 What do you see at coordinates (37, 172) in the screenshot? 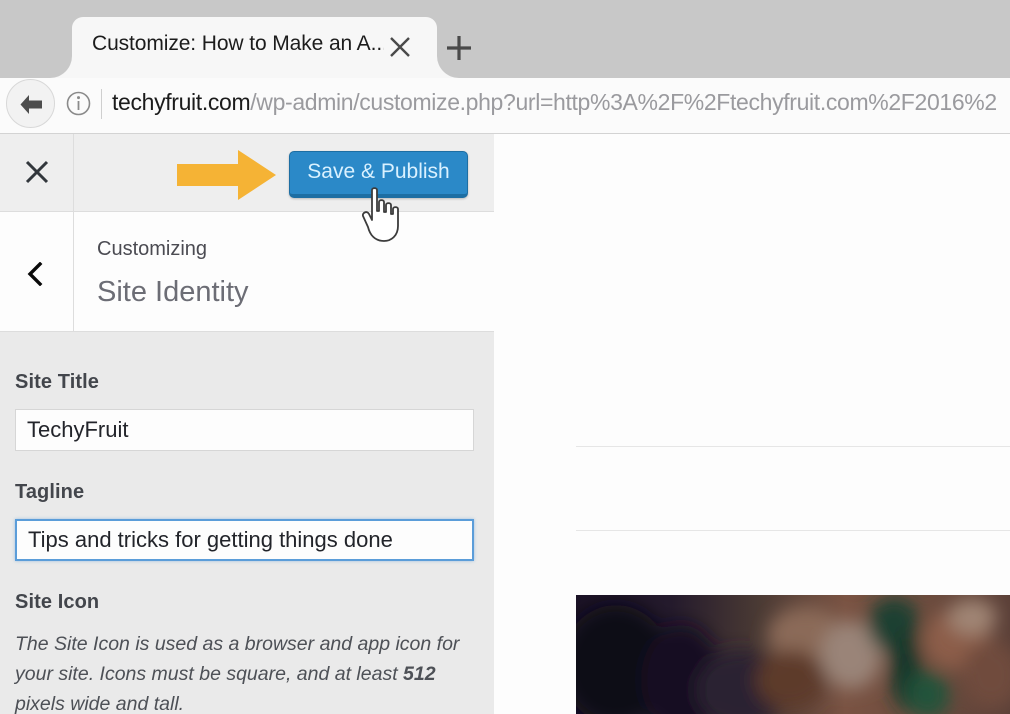
I see `close-customizer-button` at bounding box center [37, 172].